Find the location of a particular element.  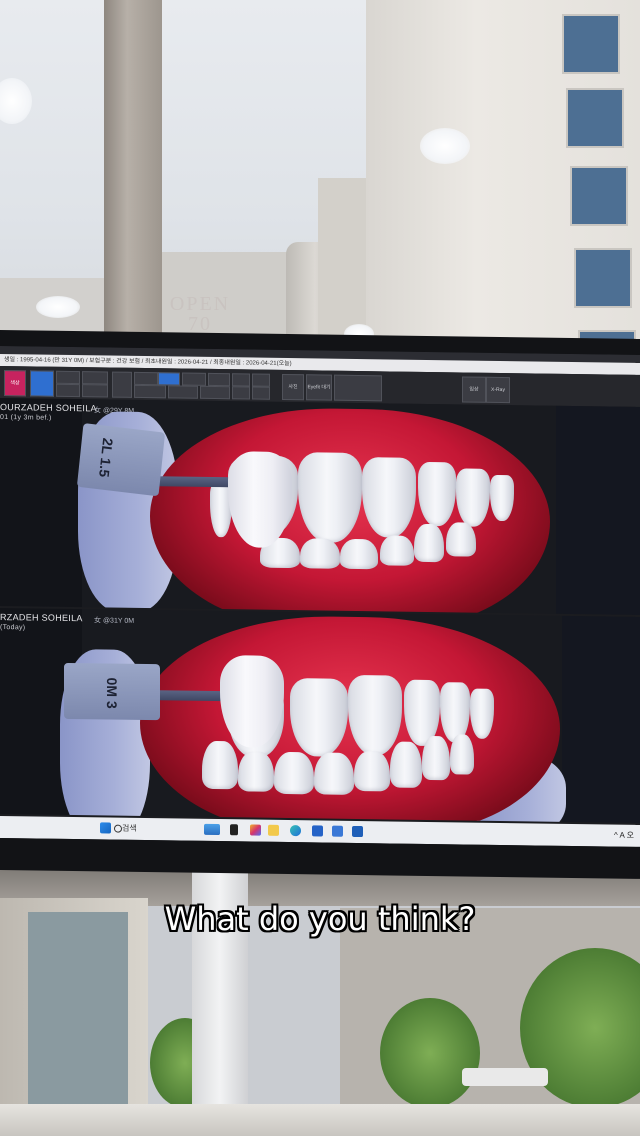

window-frame is located at coordinates (133, 180).